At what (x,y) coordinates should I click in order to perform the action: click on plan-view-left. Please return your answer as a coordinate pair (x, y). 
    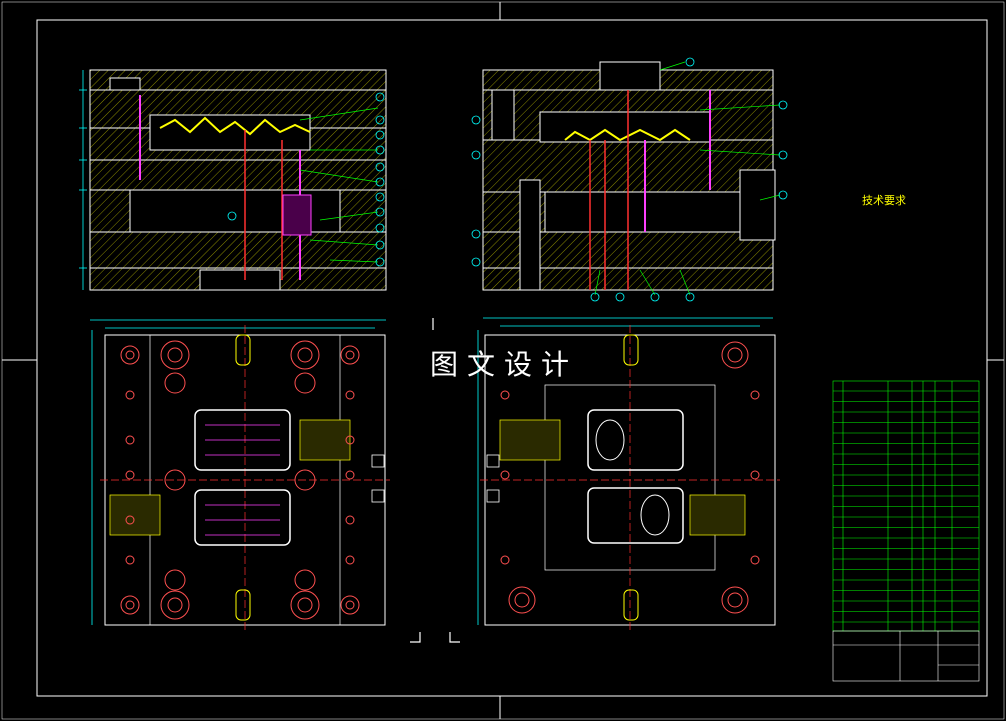
    Looking at the image, I should click on (240, 474).